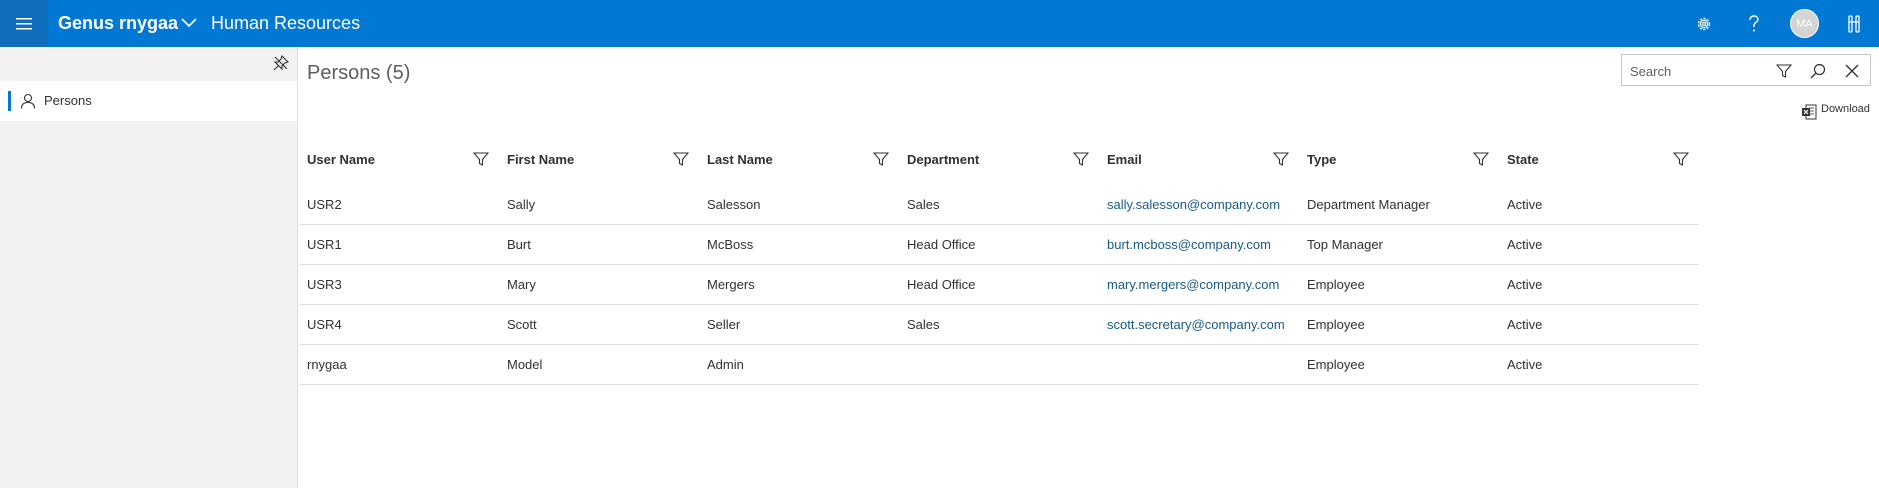 Image resolution: width=1879 pixels, height=488 pixels. Describe the element at coordinates (324, 204) in the screenshot. I see `table-cell: USR2` at that location.